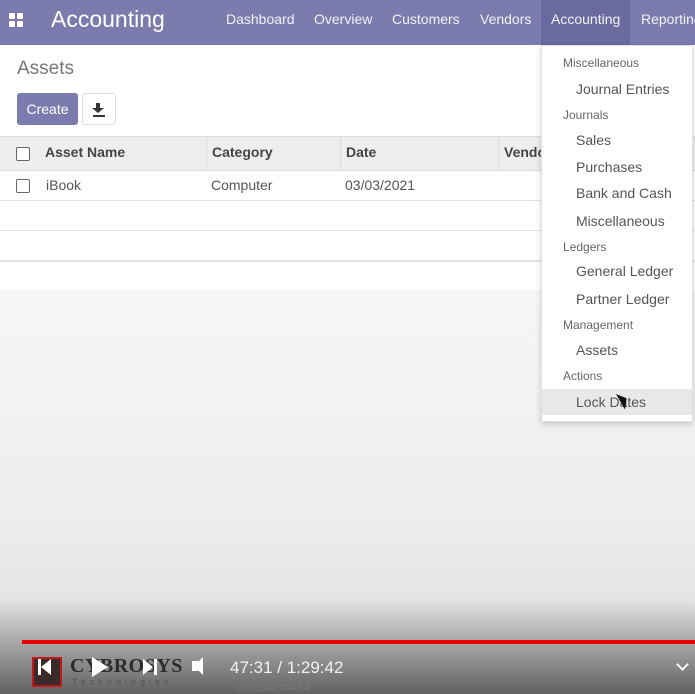 The image size is (695, 694). I want to click on cybrosys-logo: CYBROSYS Technologies, so click(112, 672).